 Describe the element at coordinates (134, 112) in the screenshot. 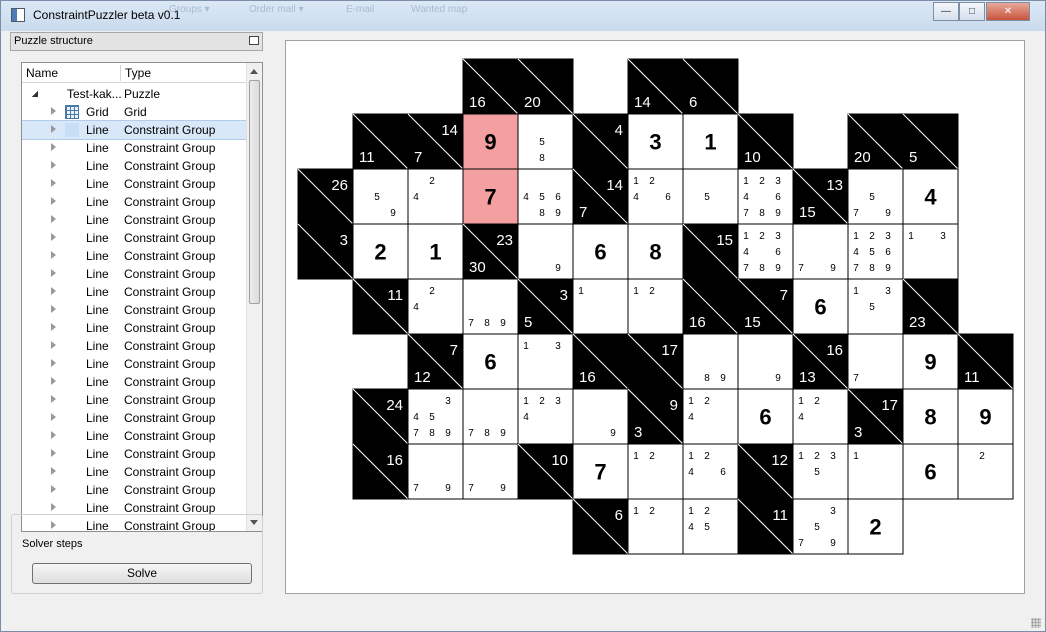

I see `tree-row: Grid Grid` at that location.